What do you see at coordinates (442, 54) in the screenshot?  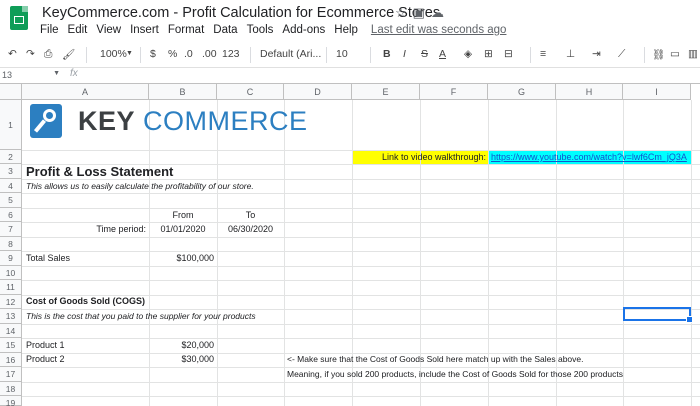 I see `text-color-button: A` at bounding box center [442, 54].